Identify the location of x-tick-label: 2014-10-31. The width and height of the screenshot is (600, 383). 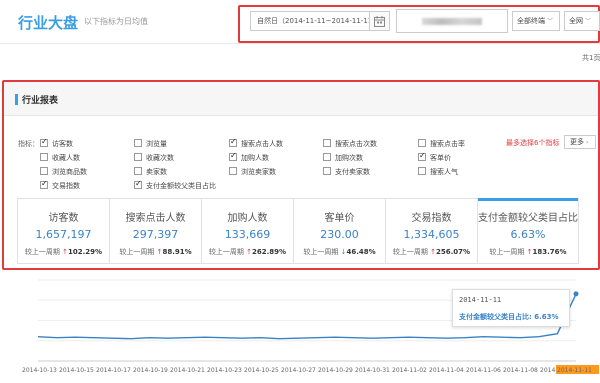
(372, 370).